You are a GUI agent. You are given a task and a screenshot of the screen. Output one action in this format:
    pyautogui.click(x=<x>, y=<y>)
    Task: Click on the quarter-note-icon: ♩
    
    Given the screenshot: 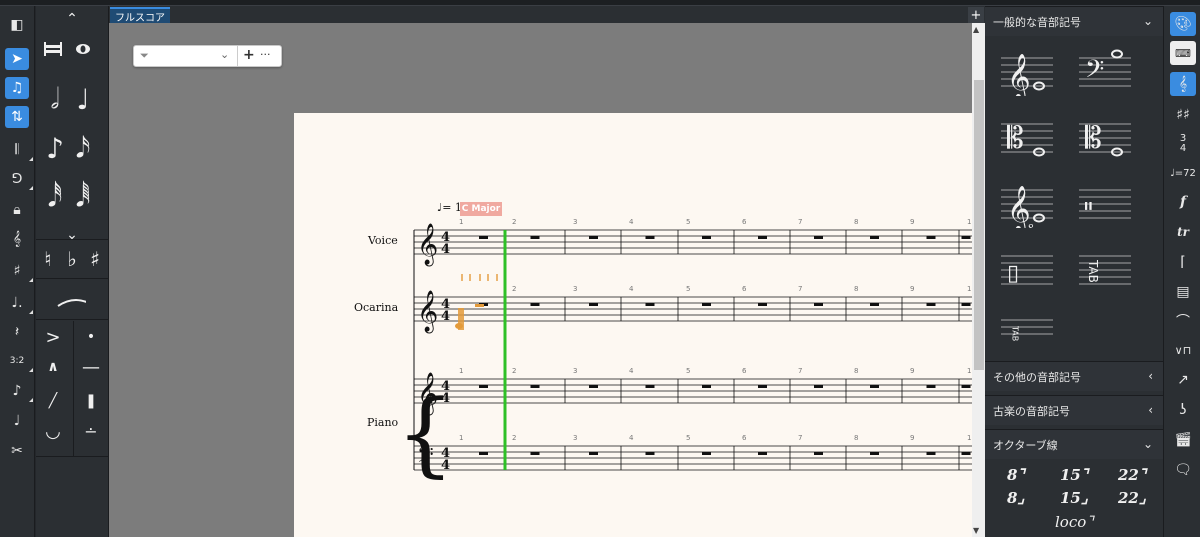 What is the action you would take?
    pyautogui.click(x=83, y=99)
    